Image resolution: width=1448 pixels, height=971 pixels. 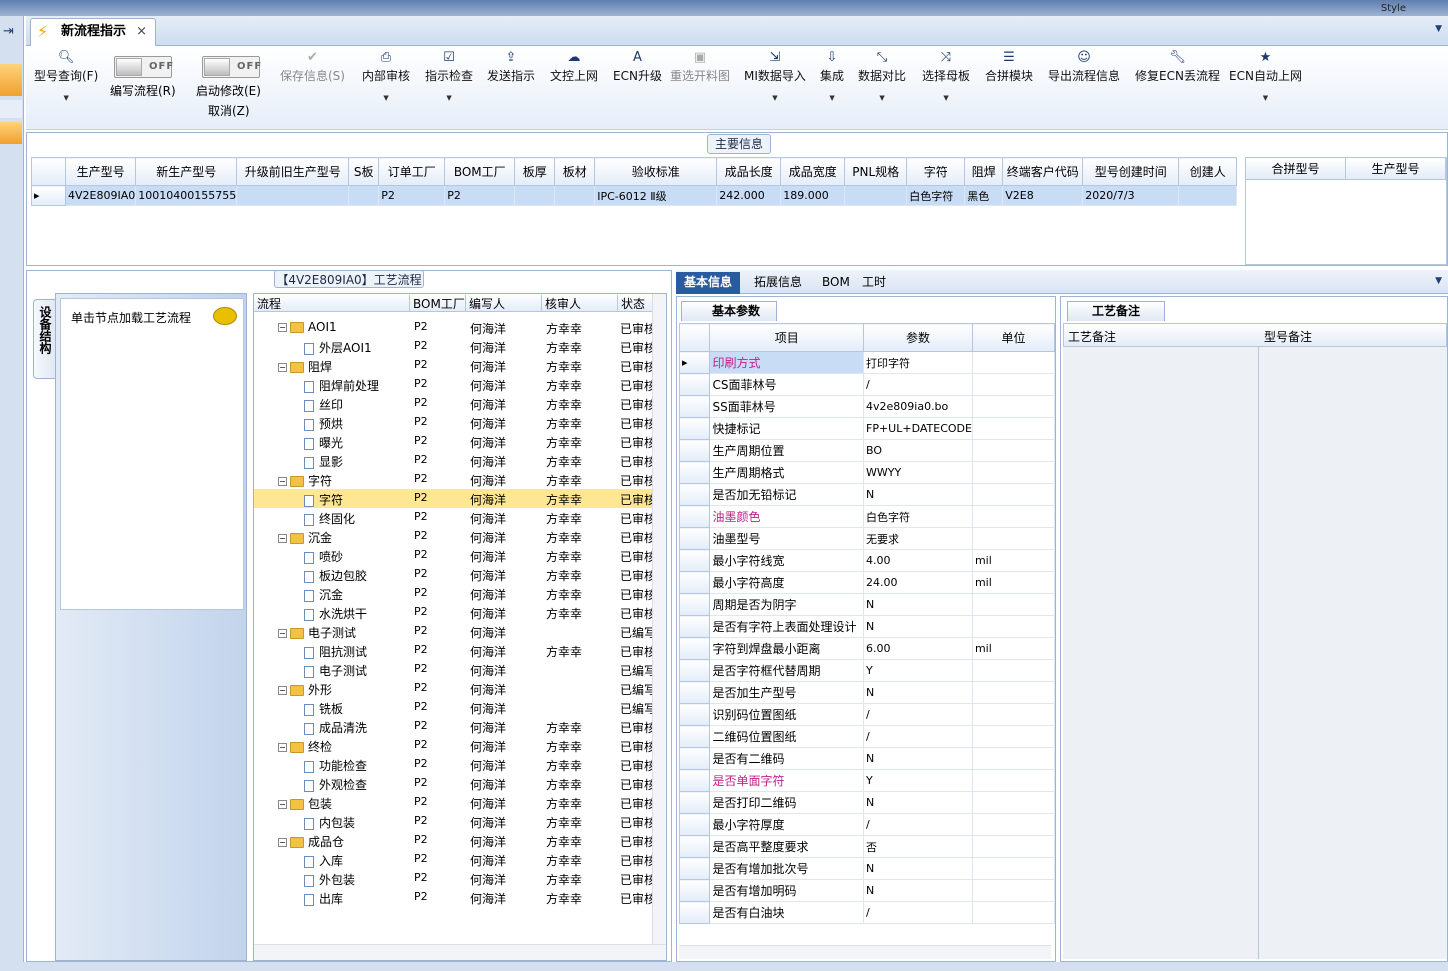 I want to click on edit-process-toggle: OFF, so click(x=143, y=67).